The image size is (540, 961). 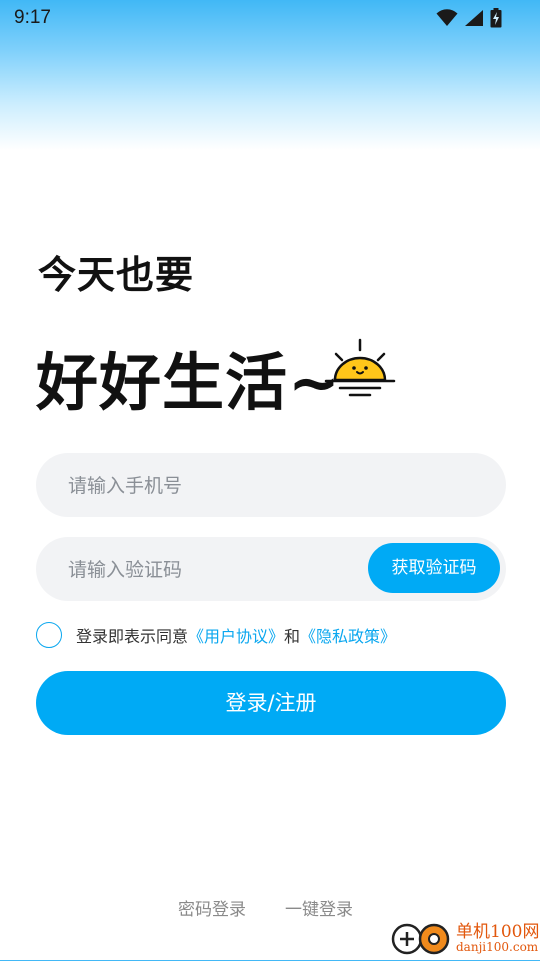 What do you see at coordinates (496, 18) in the screenshot?
I see `battery-charging-icon` at bounding box center [496, 18].